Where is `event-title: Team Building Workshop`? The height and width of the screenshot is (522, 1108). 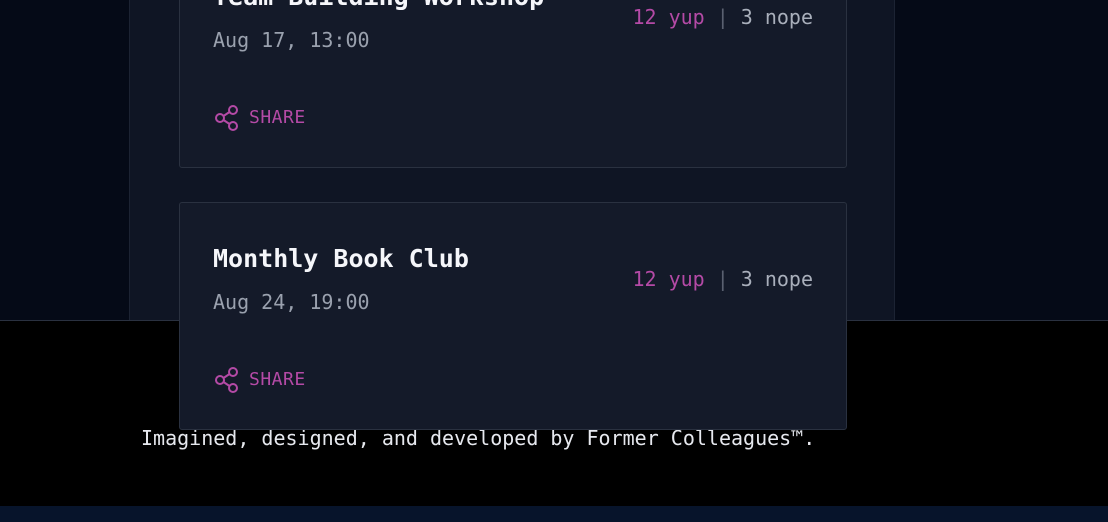
event-title: Team Building Workshop is located at coordinates (378, 7).